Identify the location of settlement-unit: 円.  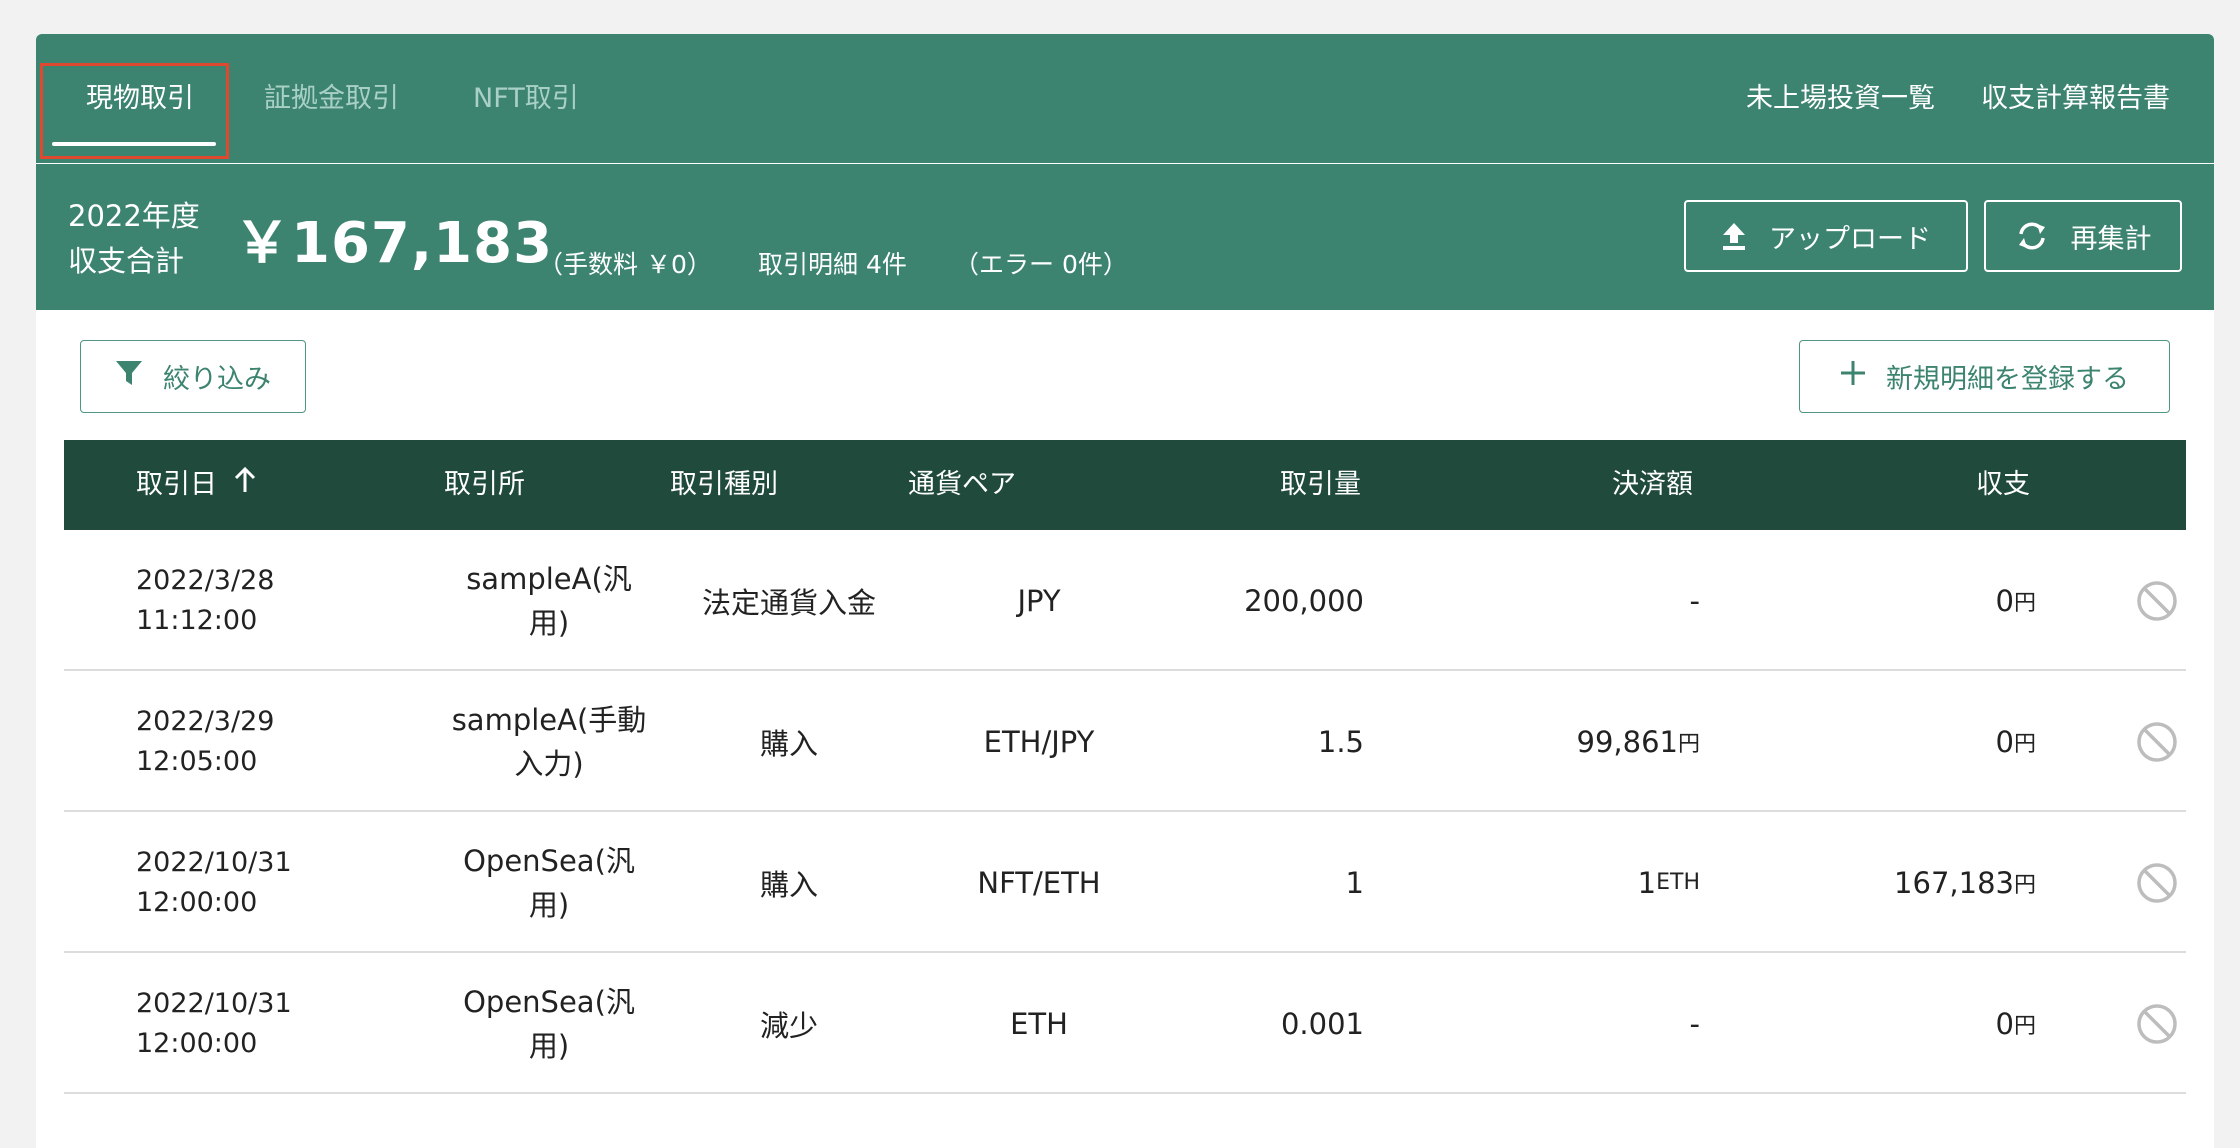
(1688, 744).